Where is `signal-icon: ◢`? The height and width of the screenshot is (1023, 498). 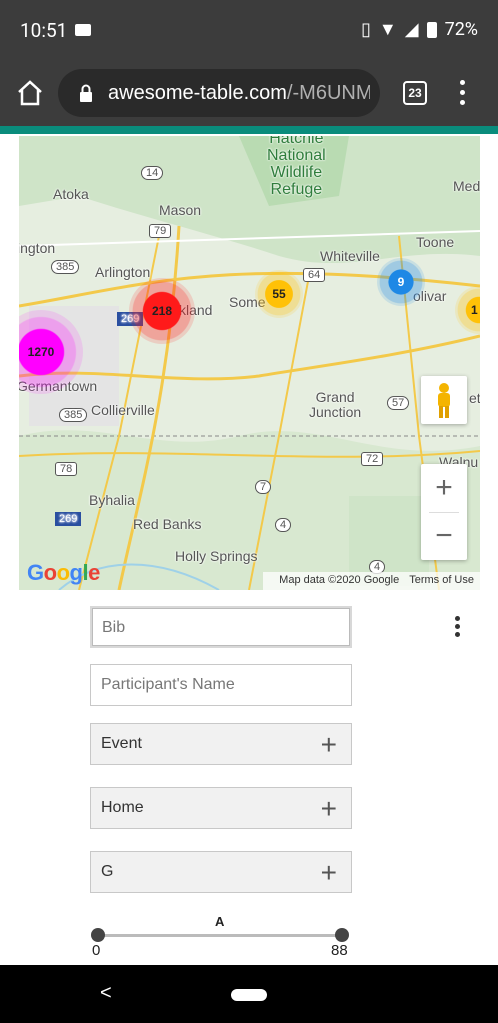
signal-icon: ◢ is located at coordinates (411, 29).